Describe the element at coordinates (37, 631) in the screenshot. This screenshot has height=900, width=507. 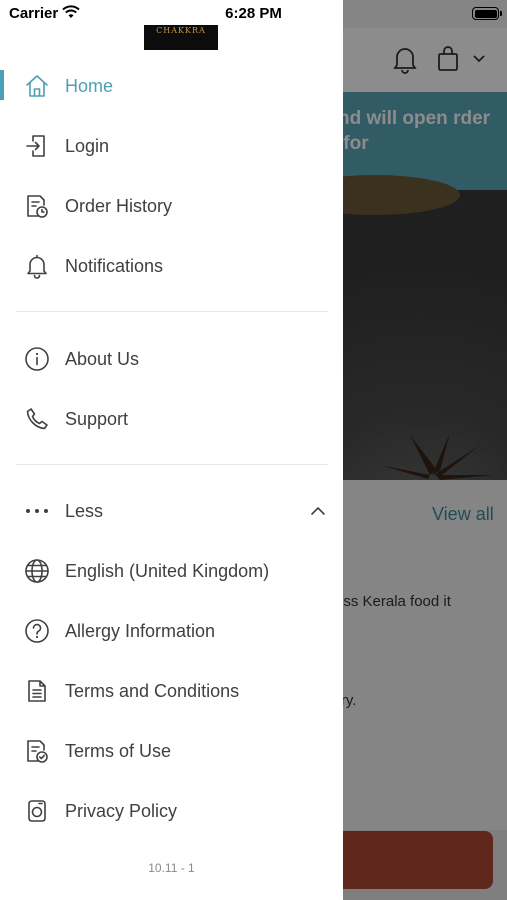
I see `question-icon` at that location.